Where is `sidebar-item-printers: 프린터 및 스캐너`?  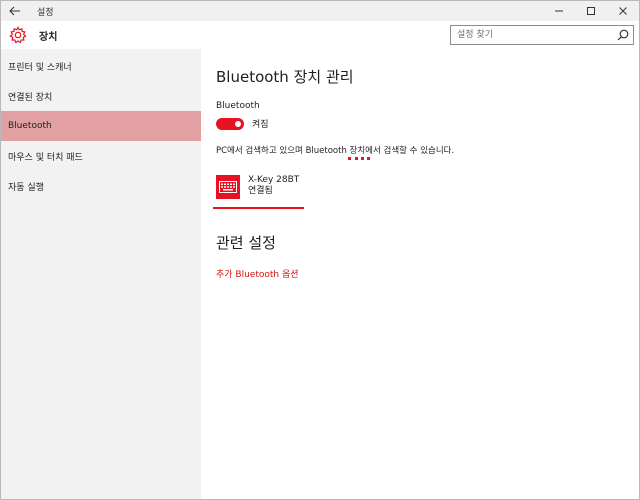 sidebar-item-printers: 프린터 및 스캐너 is located at coordinates (101, 66).